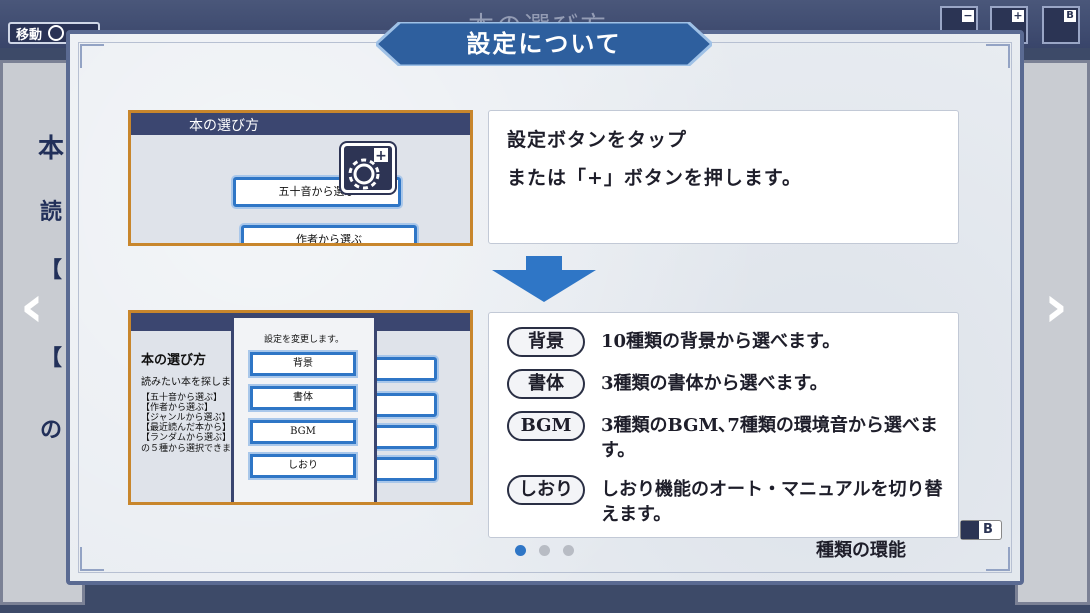 This screenshot has width=1090, height=613. What do you see at coordinates (56, 33) in the screenshot?
I see `toggle-knob` at bounding box center [56, 33].